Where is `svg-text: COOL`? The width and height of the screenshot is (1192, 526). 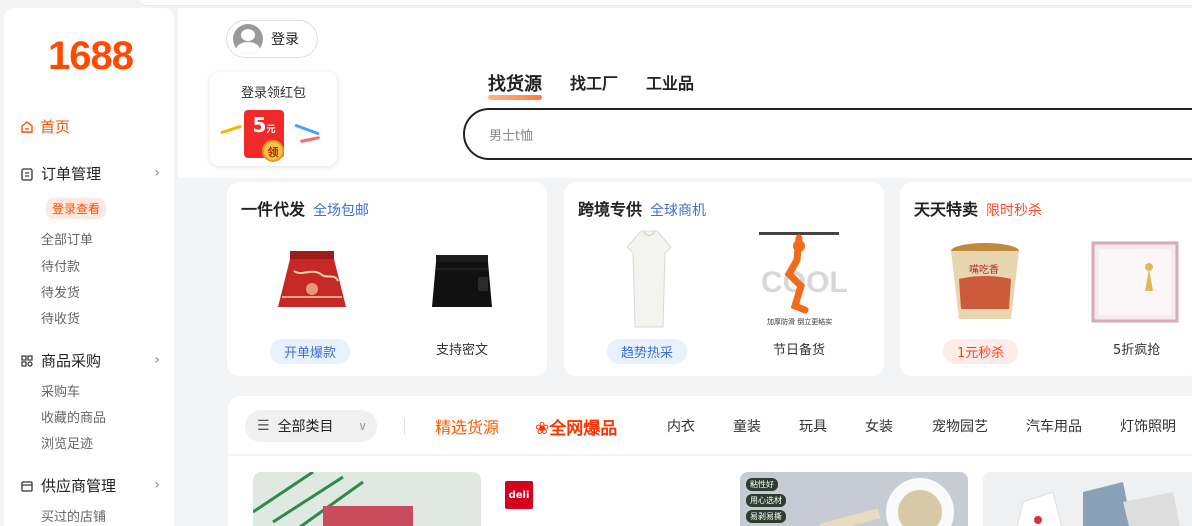 svg-text: COOL is located at coordinates (804, 282).